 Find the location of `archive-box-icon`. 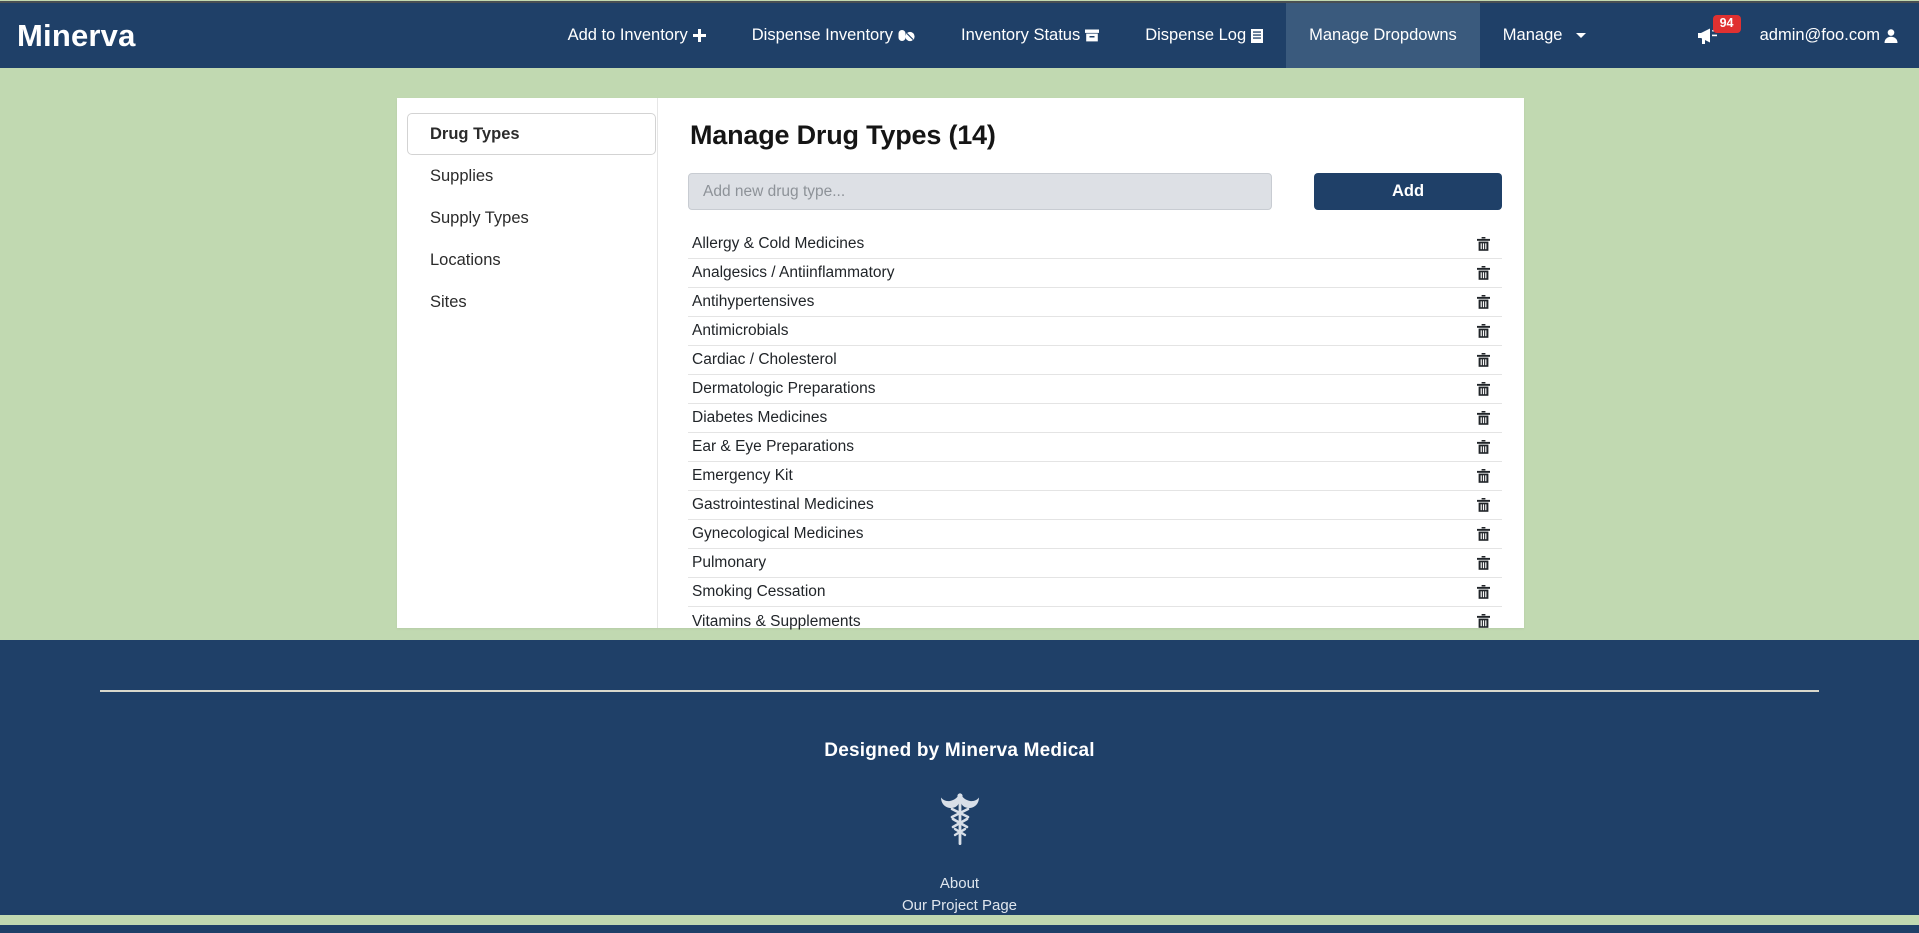

archive-box-icon is located at coordinates (1092, 35).